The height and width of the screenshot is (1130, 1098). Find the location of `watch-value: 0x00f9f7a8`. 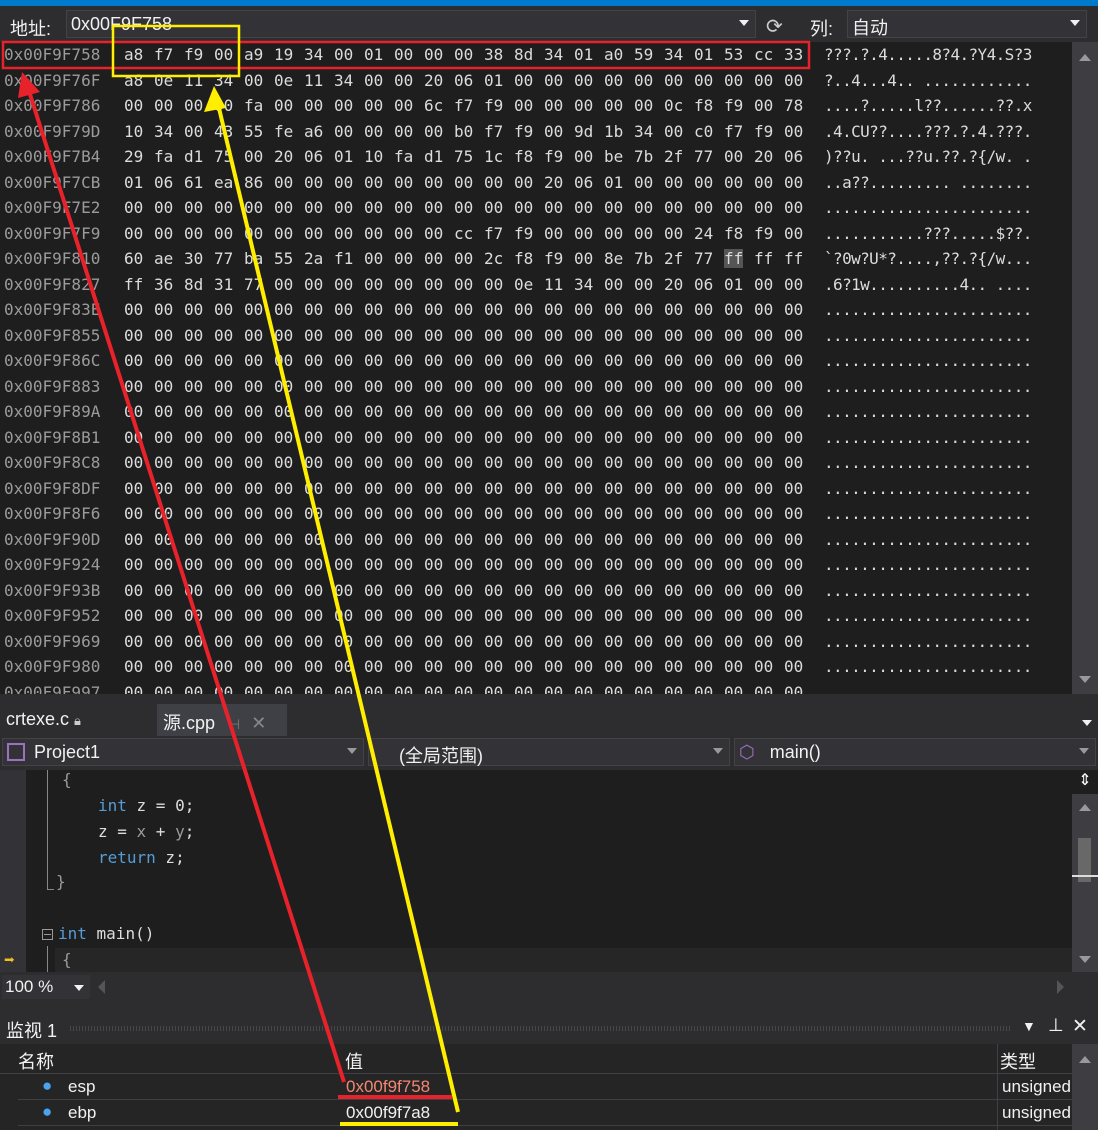

watch-value: 0x00f9f7a8 is located at coordinates (388, 1113).